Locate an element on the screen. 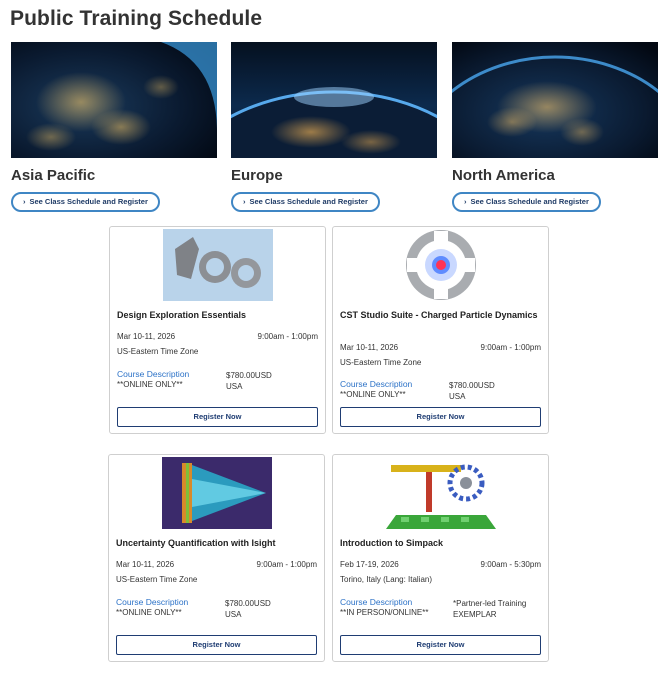 Image resolution: width=666 pixels, height=674 pixels. see-schedule-button-europe: › See Class Schedule and Register is located at coordinates (305, 202).